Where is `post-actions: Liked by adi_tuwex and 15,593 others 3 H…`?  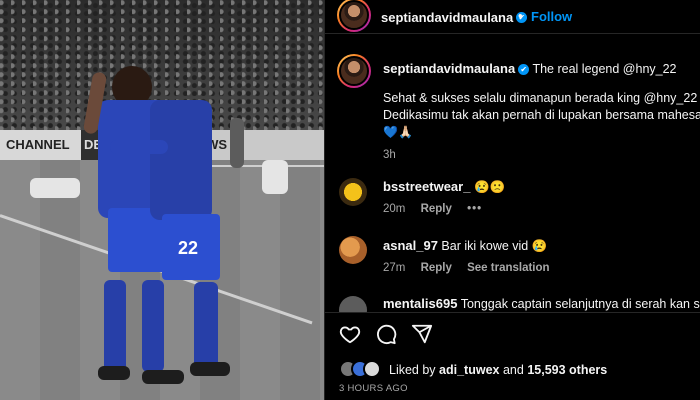 post-actions: Liked by adi_tuwex and 15,593 others 3 H… is located at coordinates (512, 356).